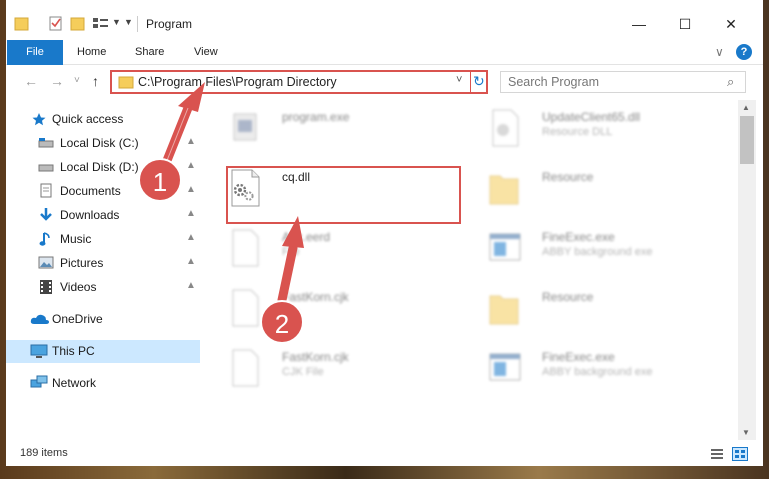 The width and height of the screenshot is (769, 479). What do you see at coordinates (746, 107) in the screenshot?
I see `scroll-up-icon: ▲` at bounding box center [746, 107].